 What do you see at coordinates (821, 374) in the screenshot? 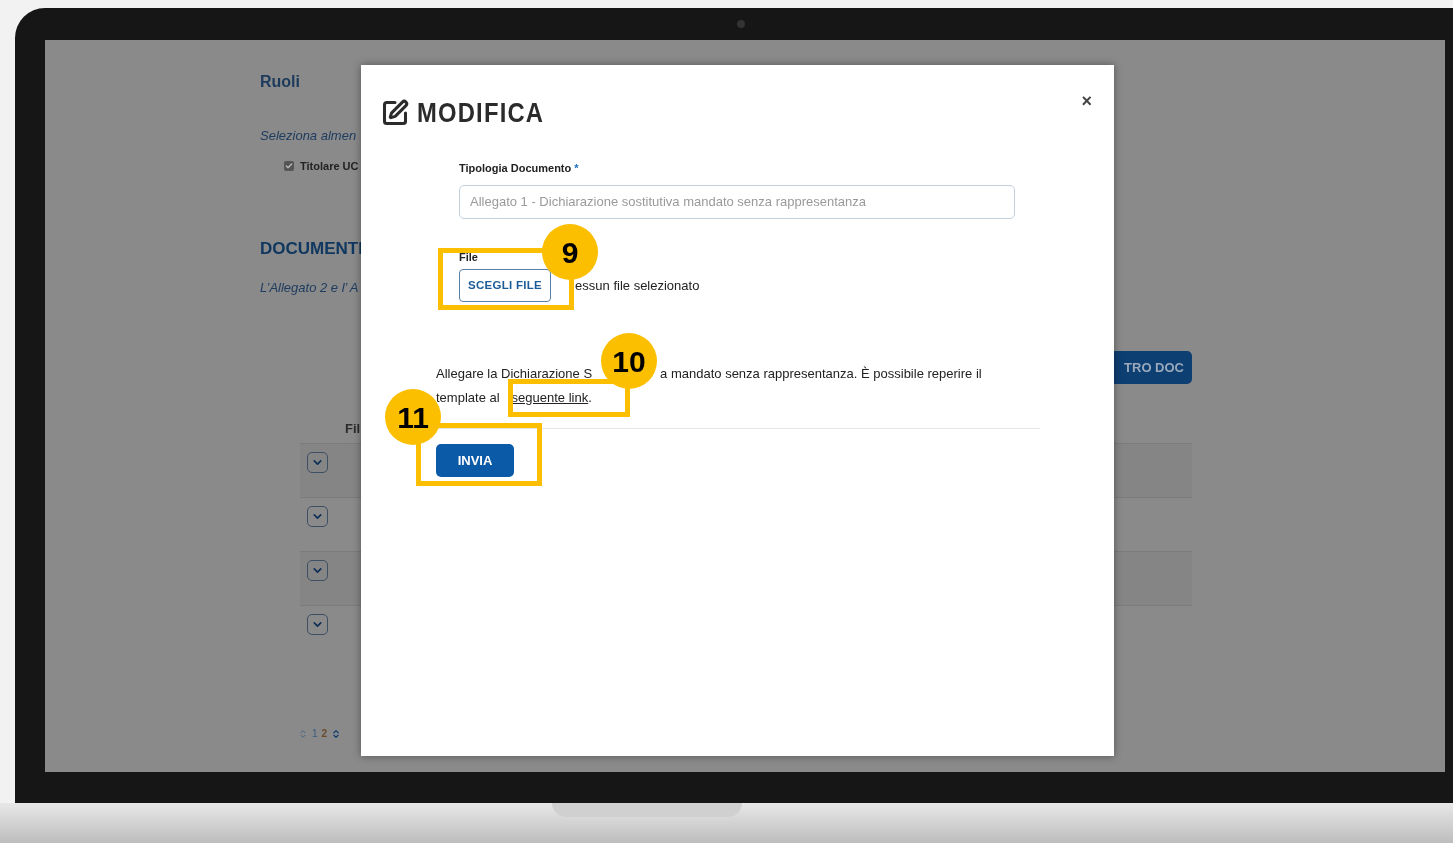
I see `note-text: a mandato senza rappresentanza. È possibile reperire il` at bounding box center [821, 374].